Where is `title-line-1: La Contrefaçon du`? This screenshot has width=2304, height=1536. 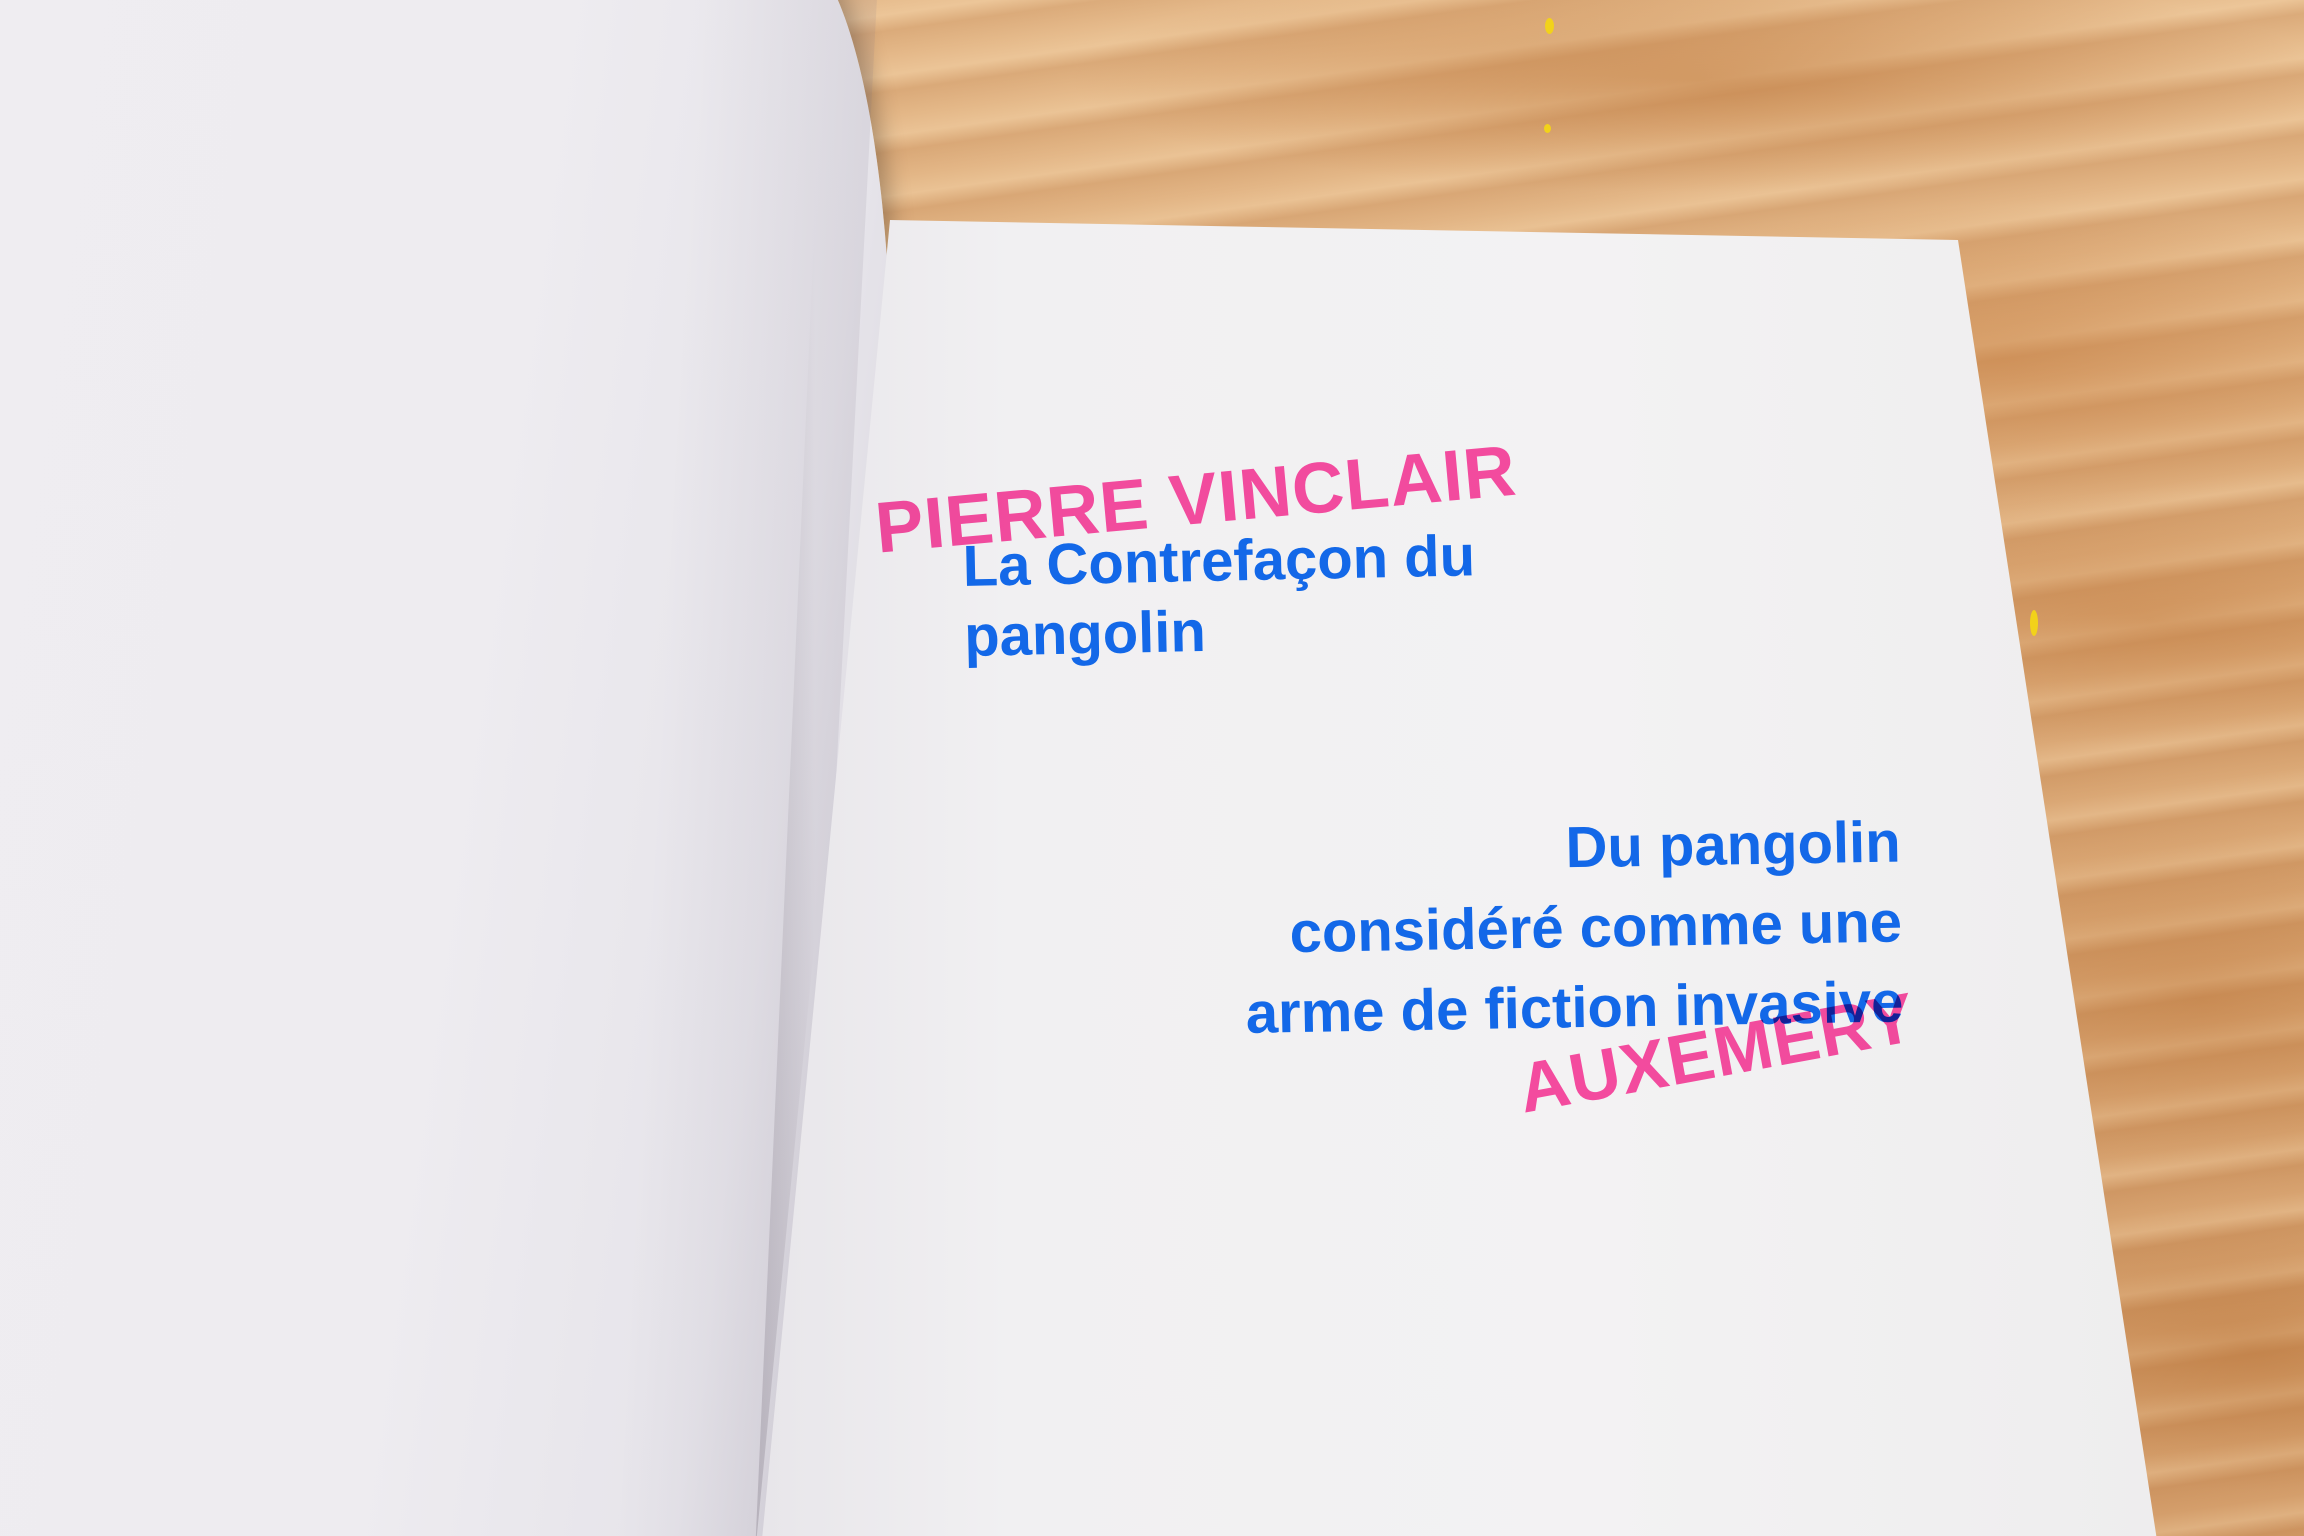 title-line-1: La Contrefaçon du is located at coordinates (1219, 561).